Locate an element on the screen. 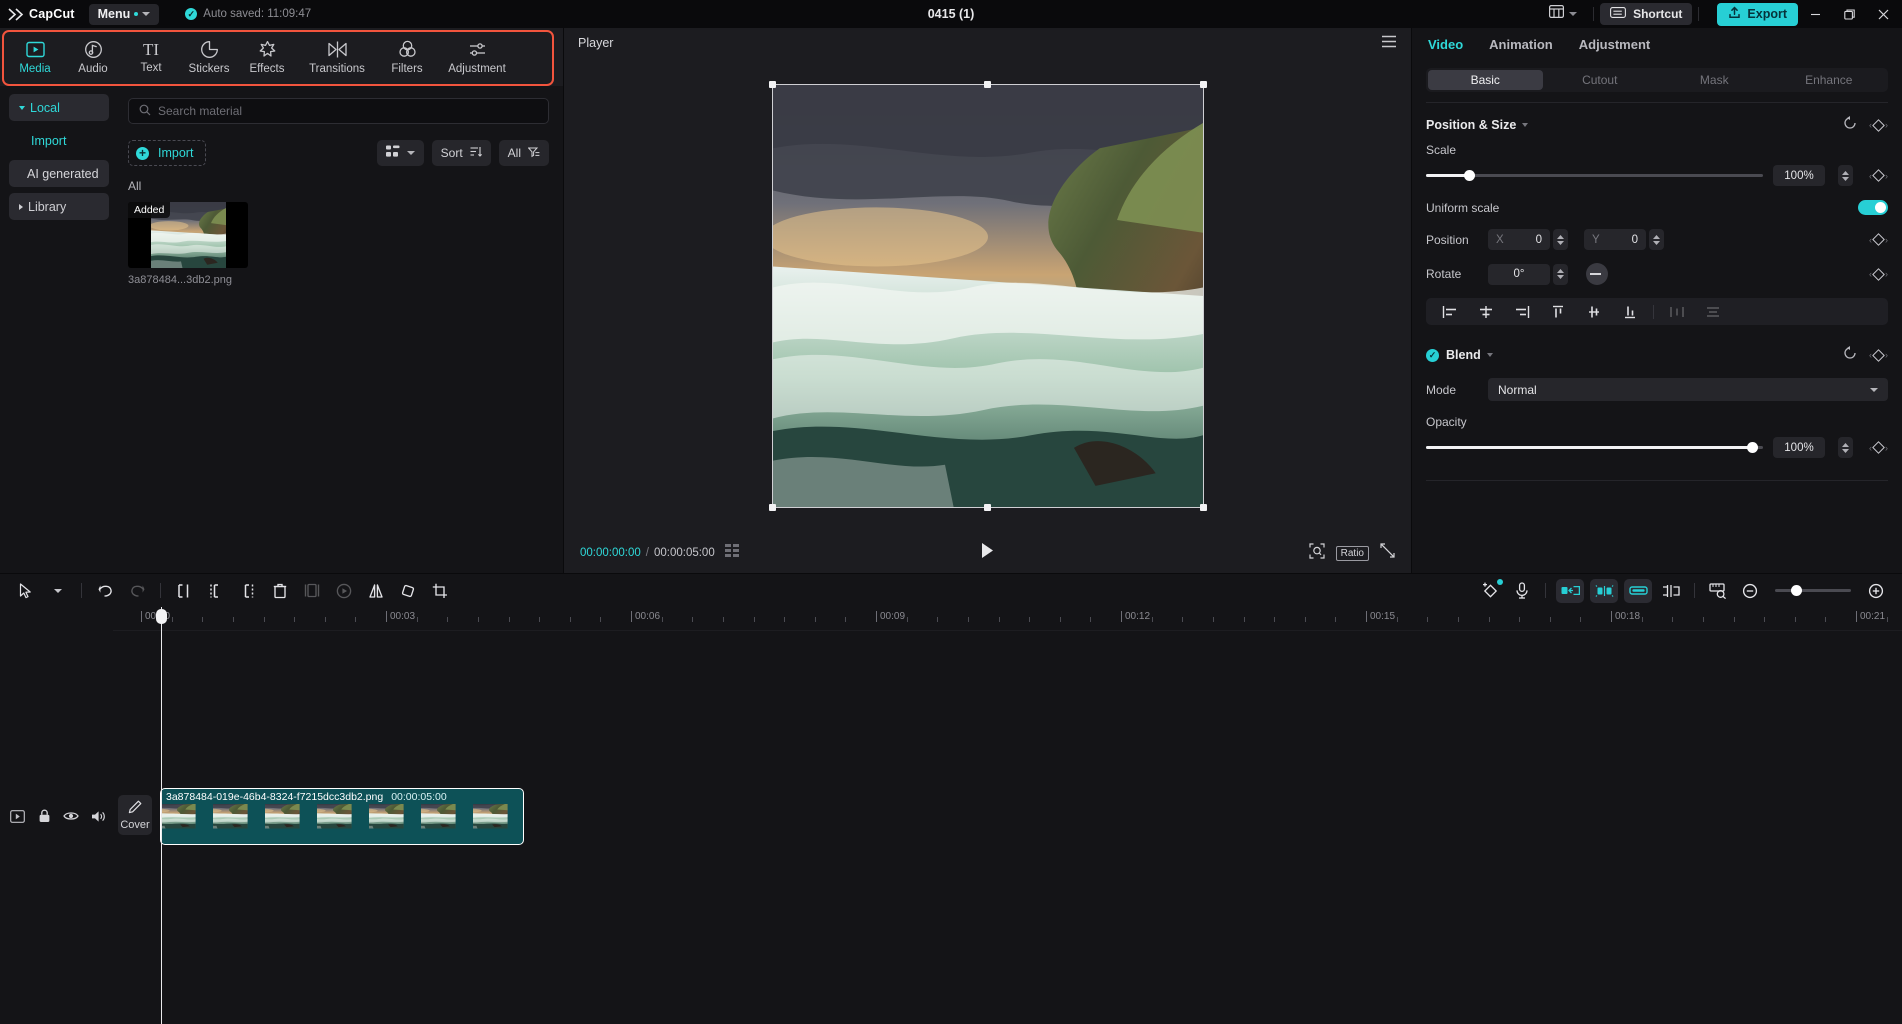 This screenshot has width=1902, height=1024. split-left-button is located at coordinates (184, 591).